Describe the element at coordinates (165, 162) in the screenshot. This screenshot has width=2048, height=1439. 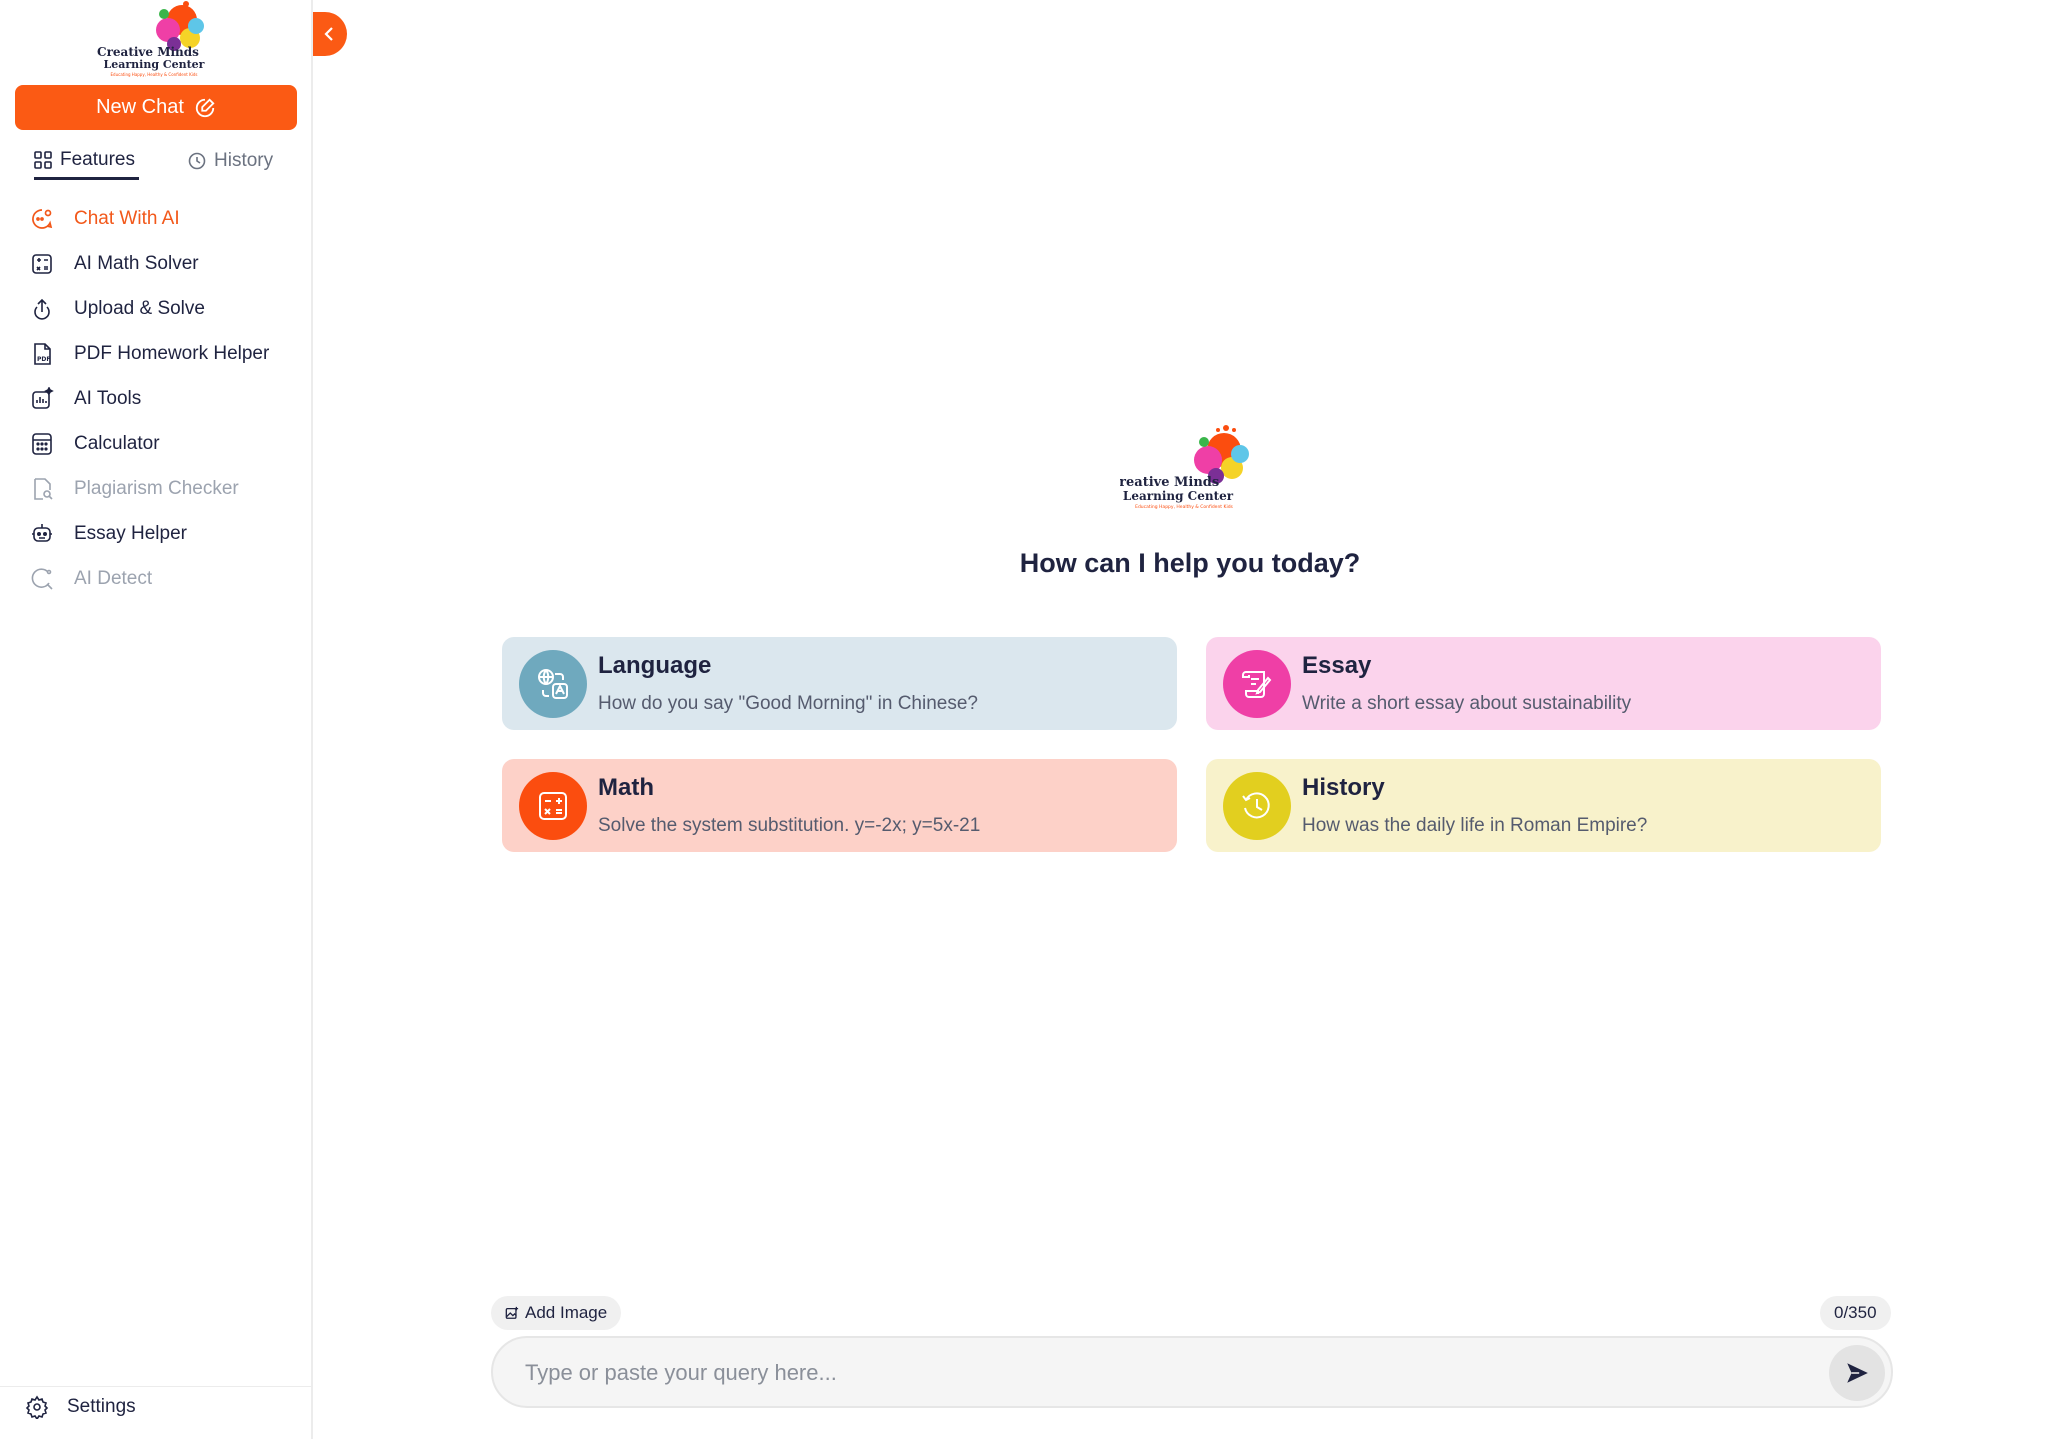
I see `sidebar-tabs: Features History` at that location.